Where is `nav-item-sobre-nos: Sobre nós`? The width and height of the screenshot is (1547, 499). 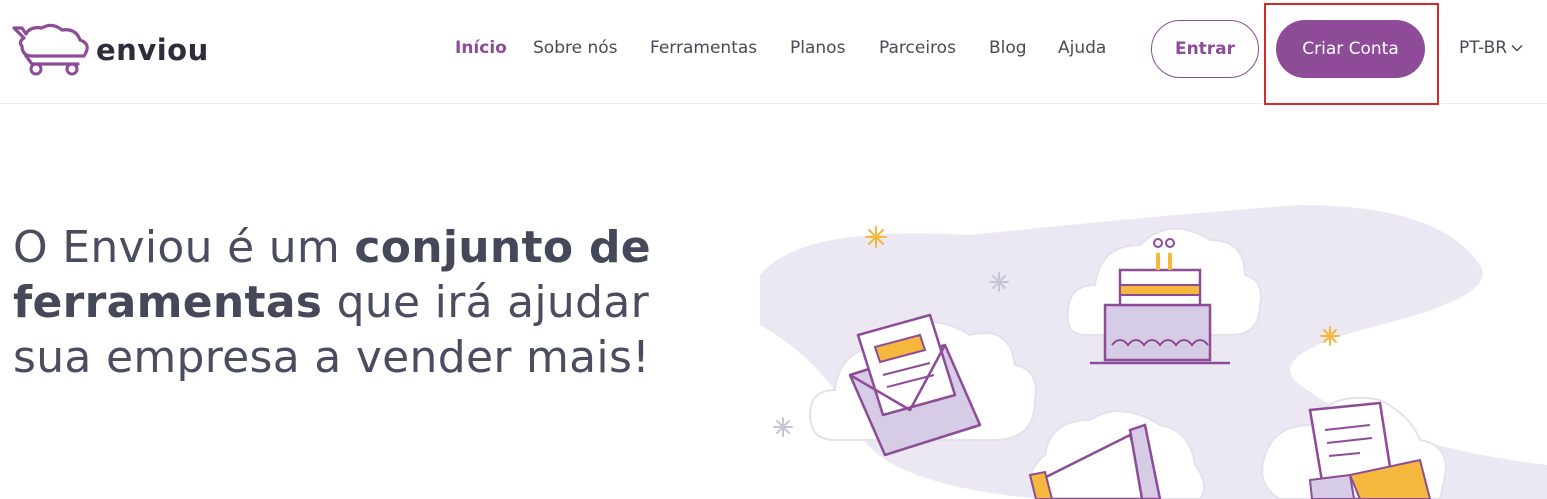
nav-item-sobre-nos: Sobre nós is located at coordinates (575, 48).